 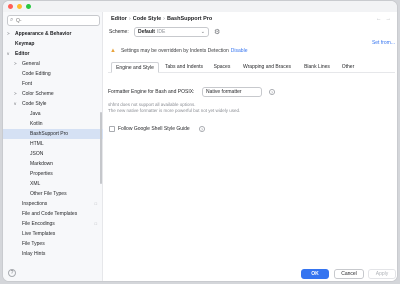 I want to click on sidebar-item-keymap: Keymap, so click(x=53, y=44).